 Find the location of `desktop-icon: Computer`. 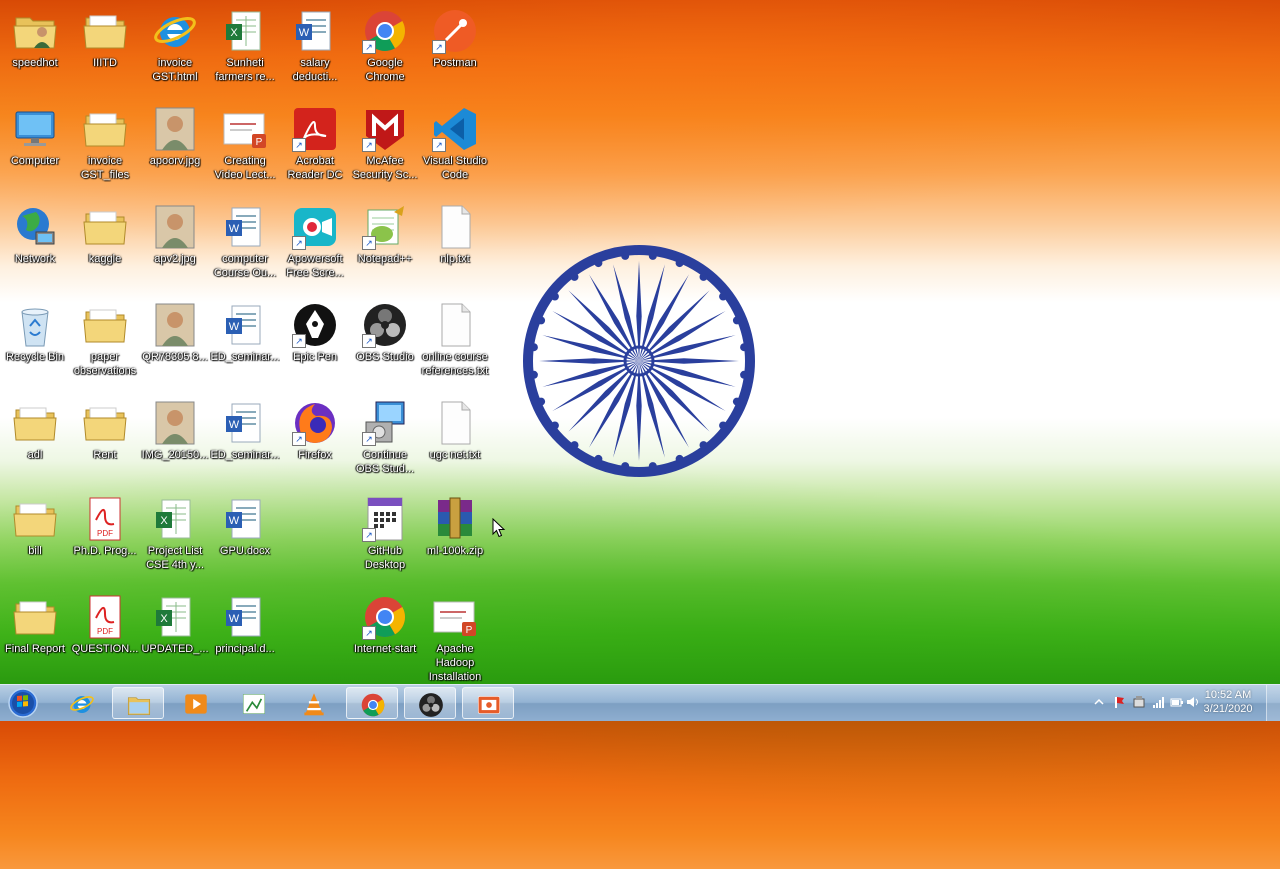

desktop-icon: Computer is located at coordinates (35, 134).